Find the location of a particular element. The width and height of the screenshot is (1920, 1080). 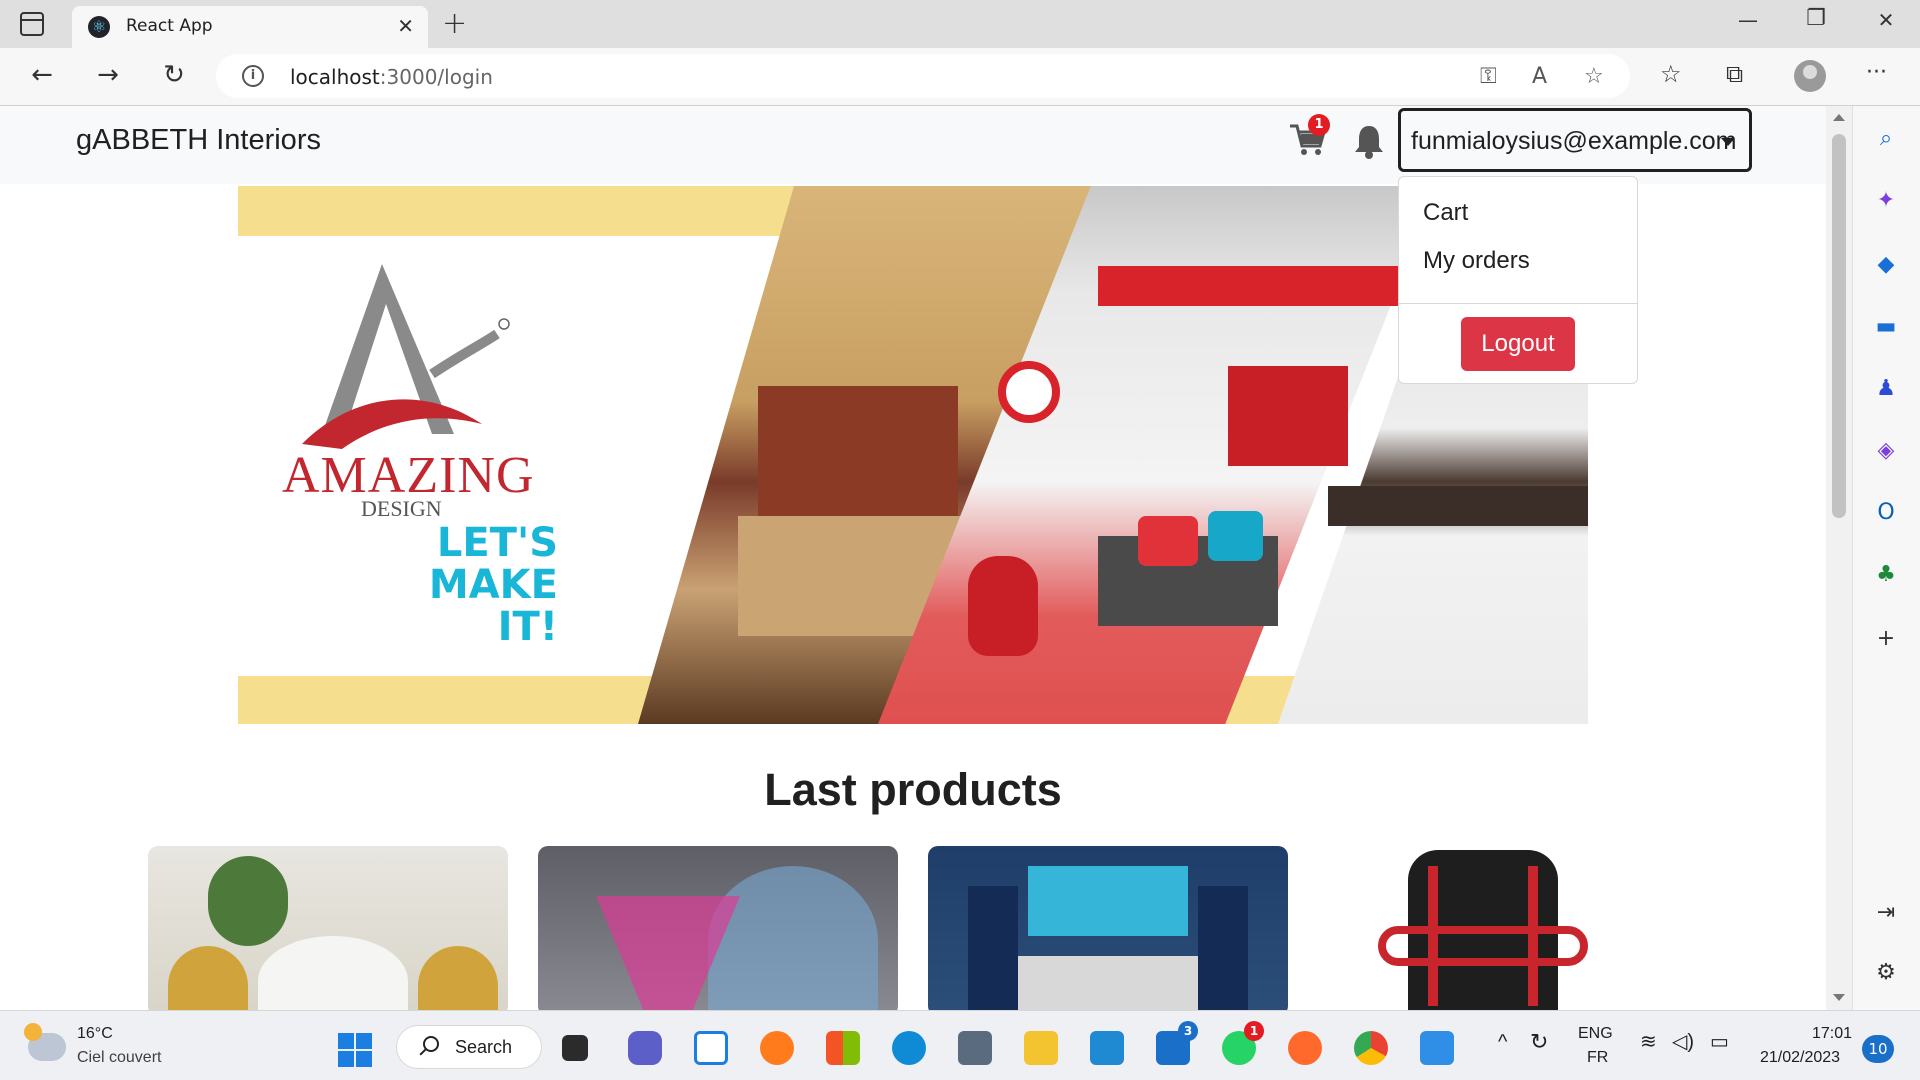

dashlane-icon is located at coordinates (711, 1048).